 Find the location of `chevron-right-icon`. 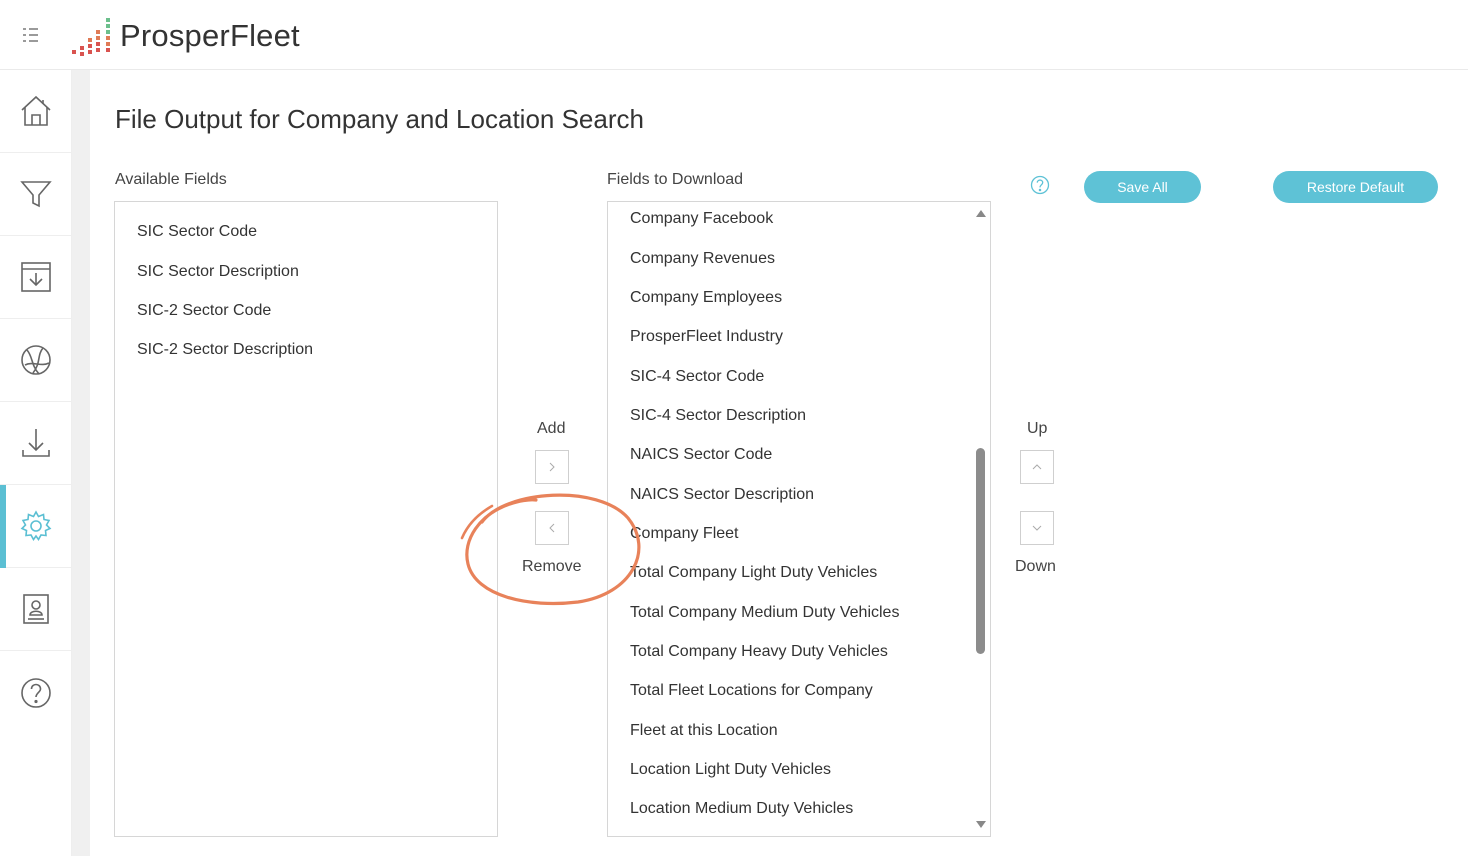

chevron-right-icon is located at coordinates (552, 467).